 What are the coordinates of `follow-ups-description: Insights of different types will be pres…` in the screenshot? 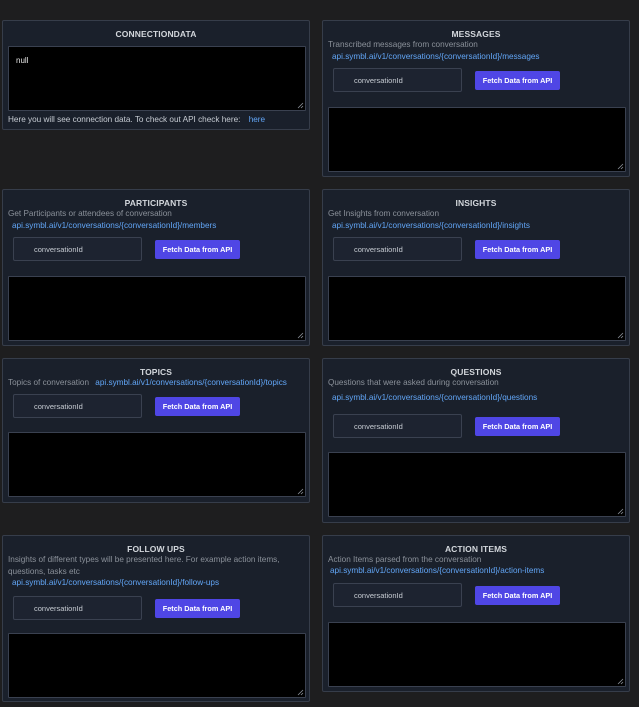 It's located at (144, 565).